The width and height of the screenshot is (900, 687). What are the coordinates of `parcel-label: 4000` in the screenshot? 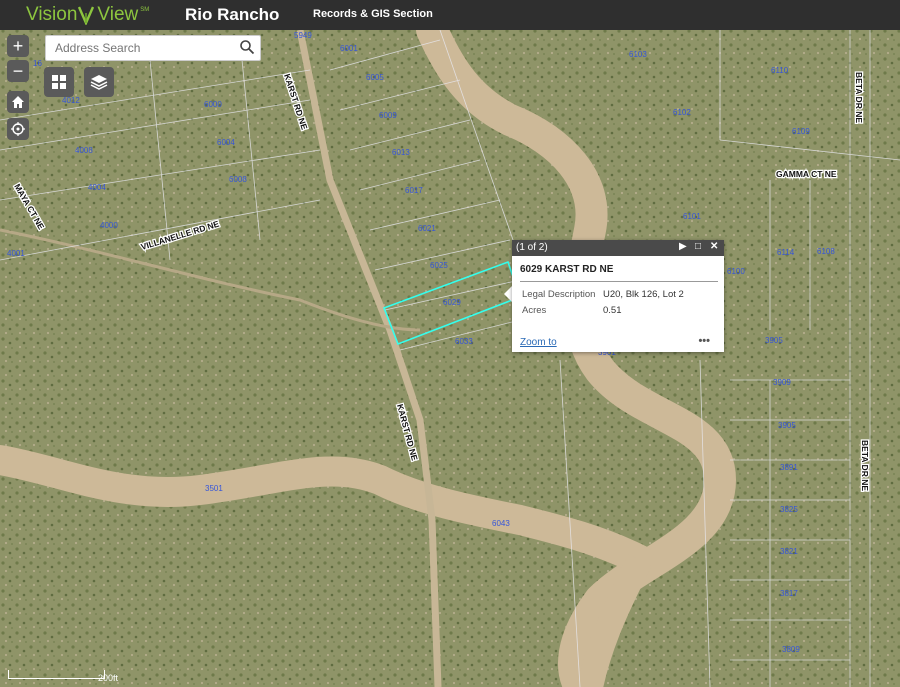 It's located at (109, 225).